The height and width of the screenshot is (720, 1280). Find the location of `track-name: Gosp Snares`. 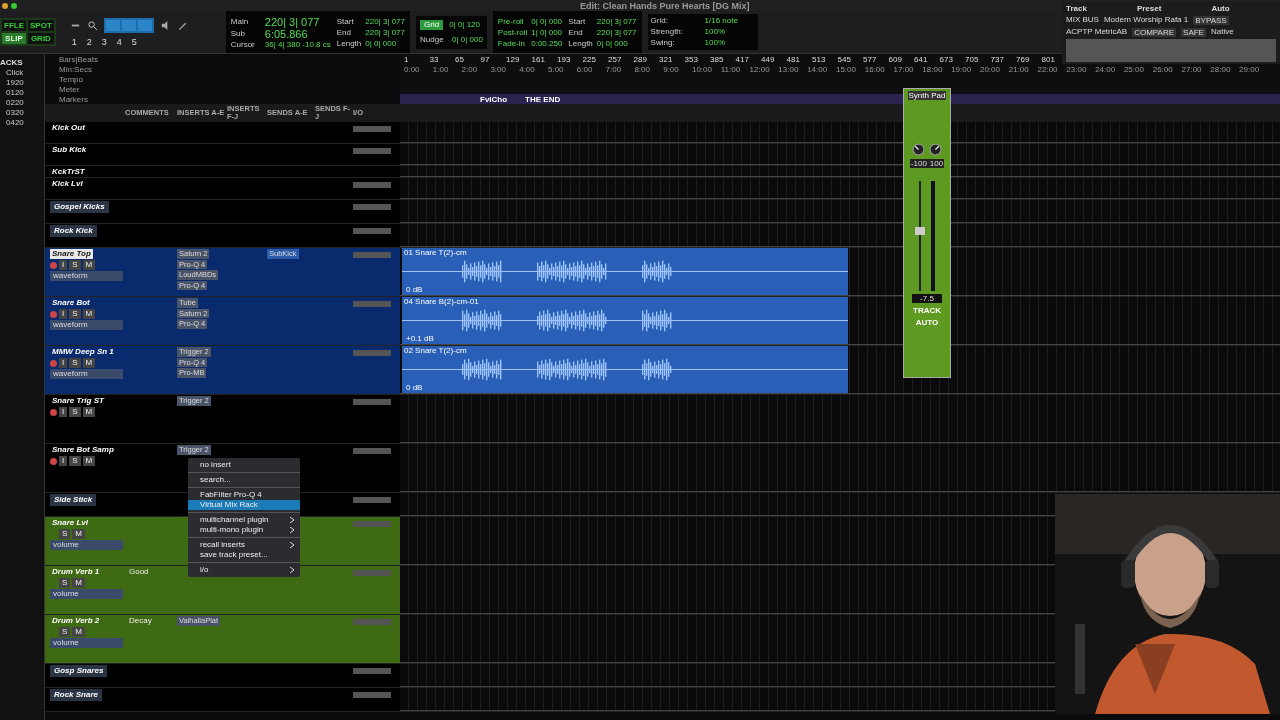

track-name: Gosp Snares is located at coordinates (79, 671).